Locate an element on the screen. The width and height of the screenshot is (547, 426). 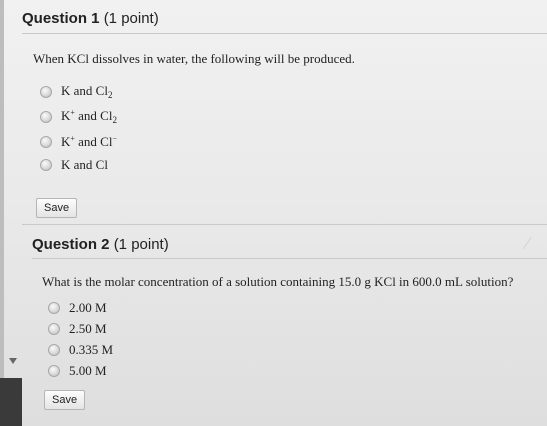
q2-save-button: Save is located at coordinates (65, 400).